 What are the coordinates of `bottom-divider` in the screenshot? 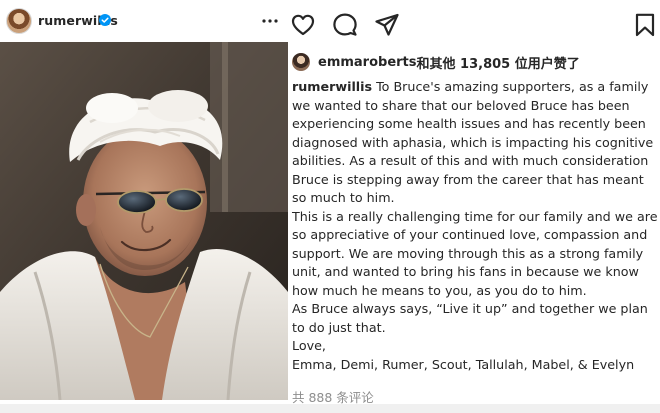 It's located at (330, 408).